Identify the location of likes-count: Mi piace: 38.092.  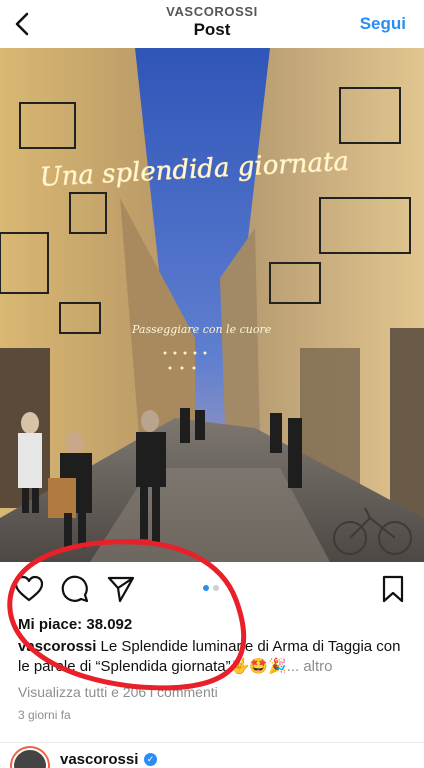
(75, 624).